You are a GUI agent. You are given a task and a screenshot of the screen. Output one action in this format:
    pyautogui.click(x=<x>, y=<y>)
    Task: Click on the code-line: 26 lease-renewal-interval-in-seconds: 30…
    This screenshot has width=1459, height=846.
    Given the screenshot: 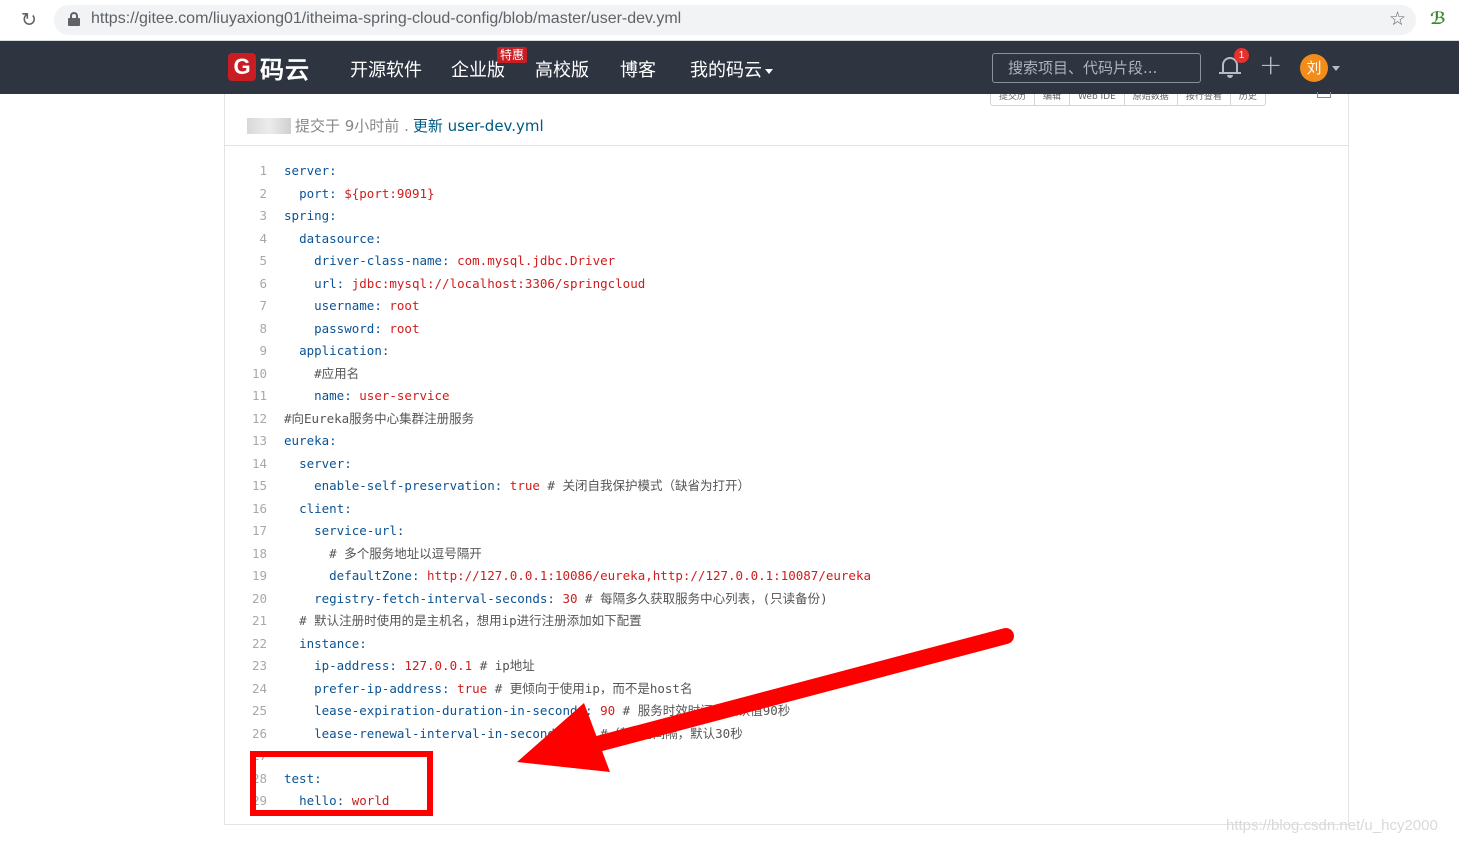 What is the action you would take?
    pyautogui.click(x=786, y=734)
    